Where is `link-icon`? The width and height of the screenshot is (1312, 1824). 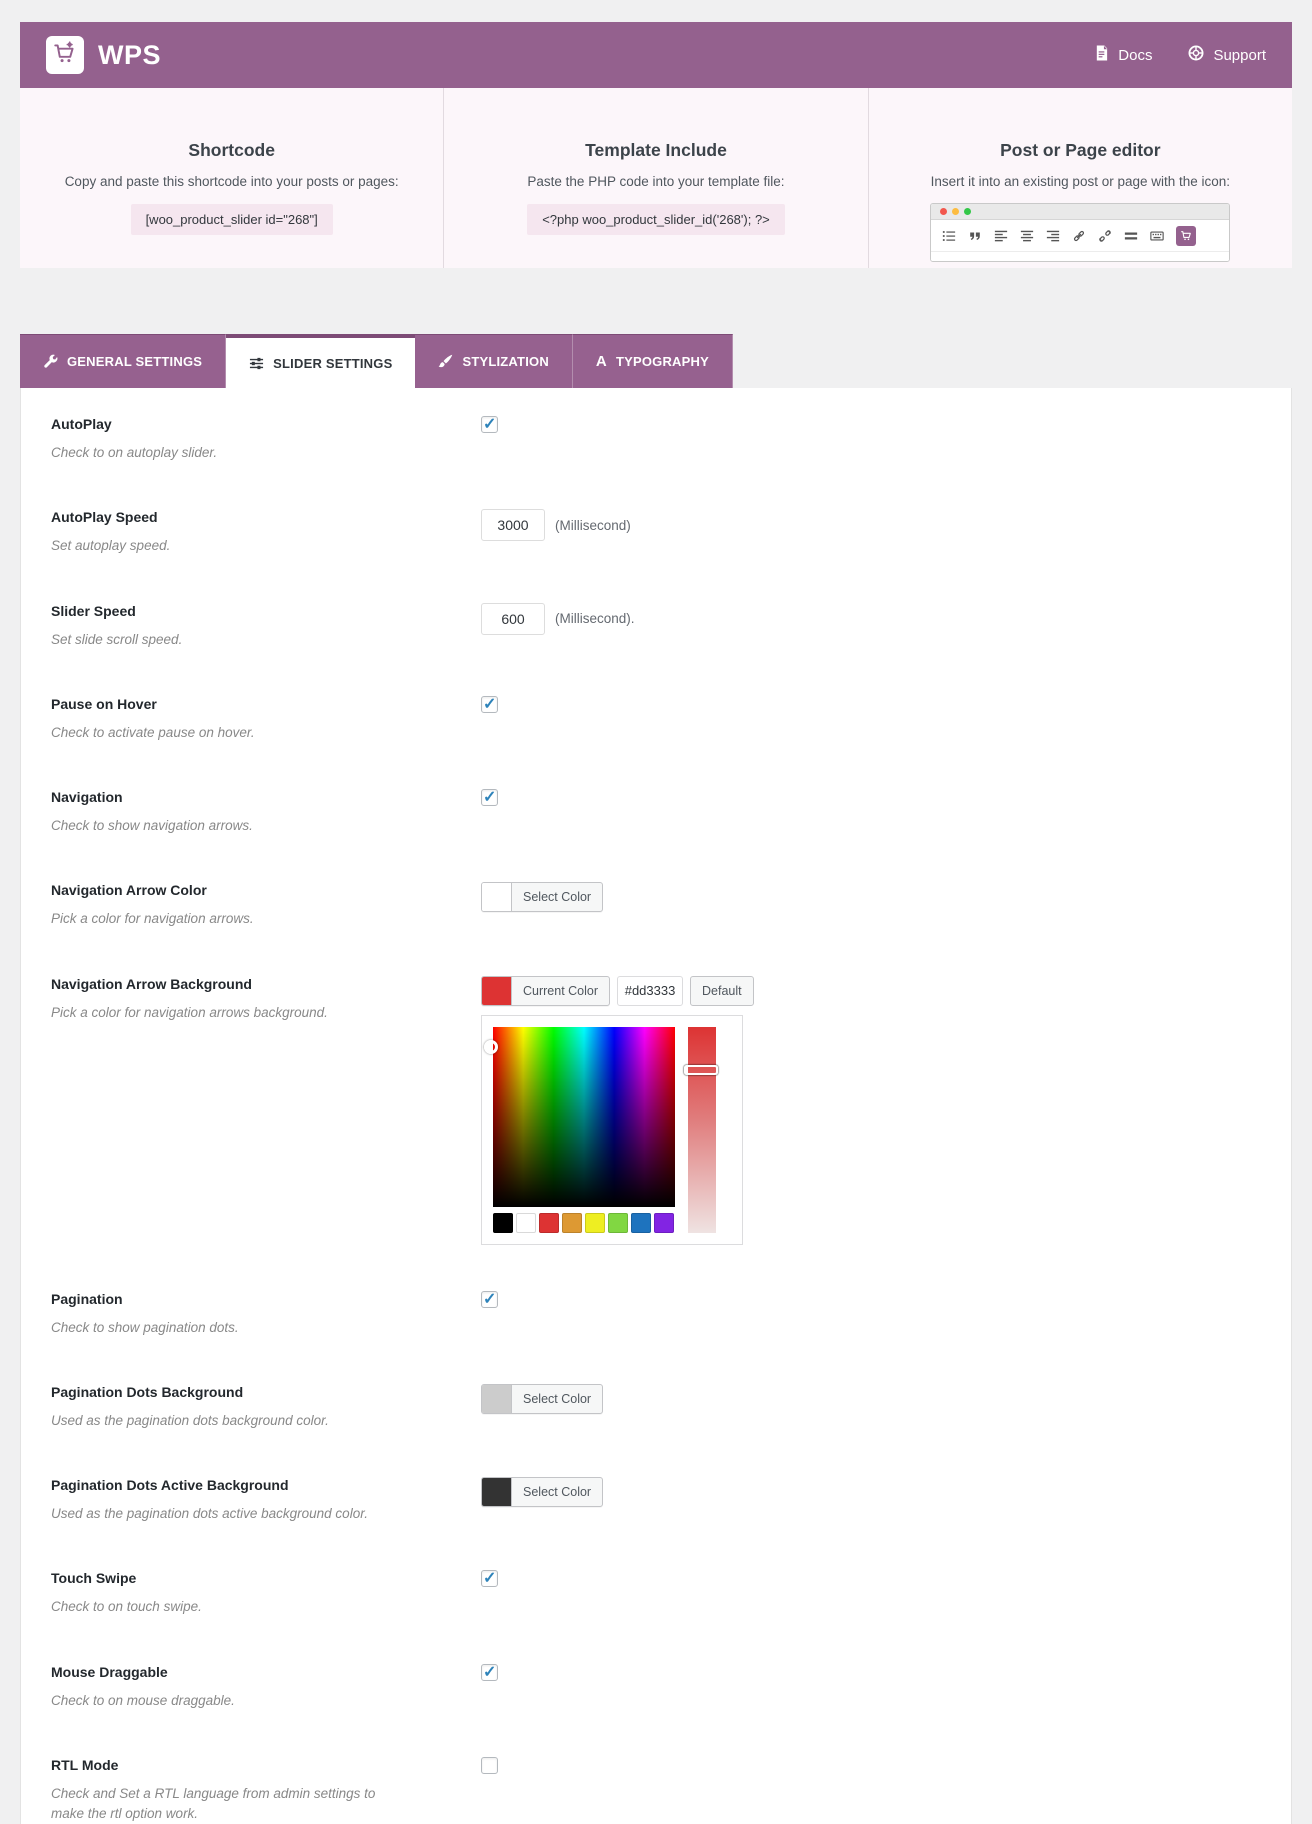
link-icon is located at coordinates (1079, 236).